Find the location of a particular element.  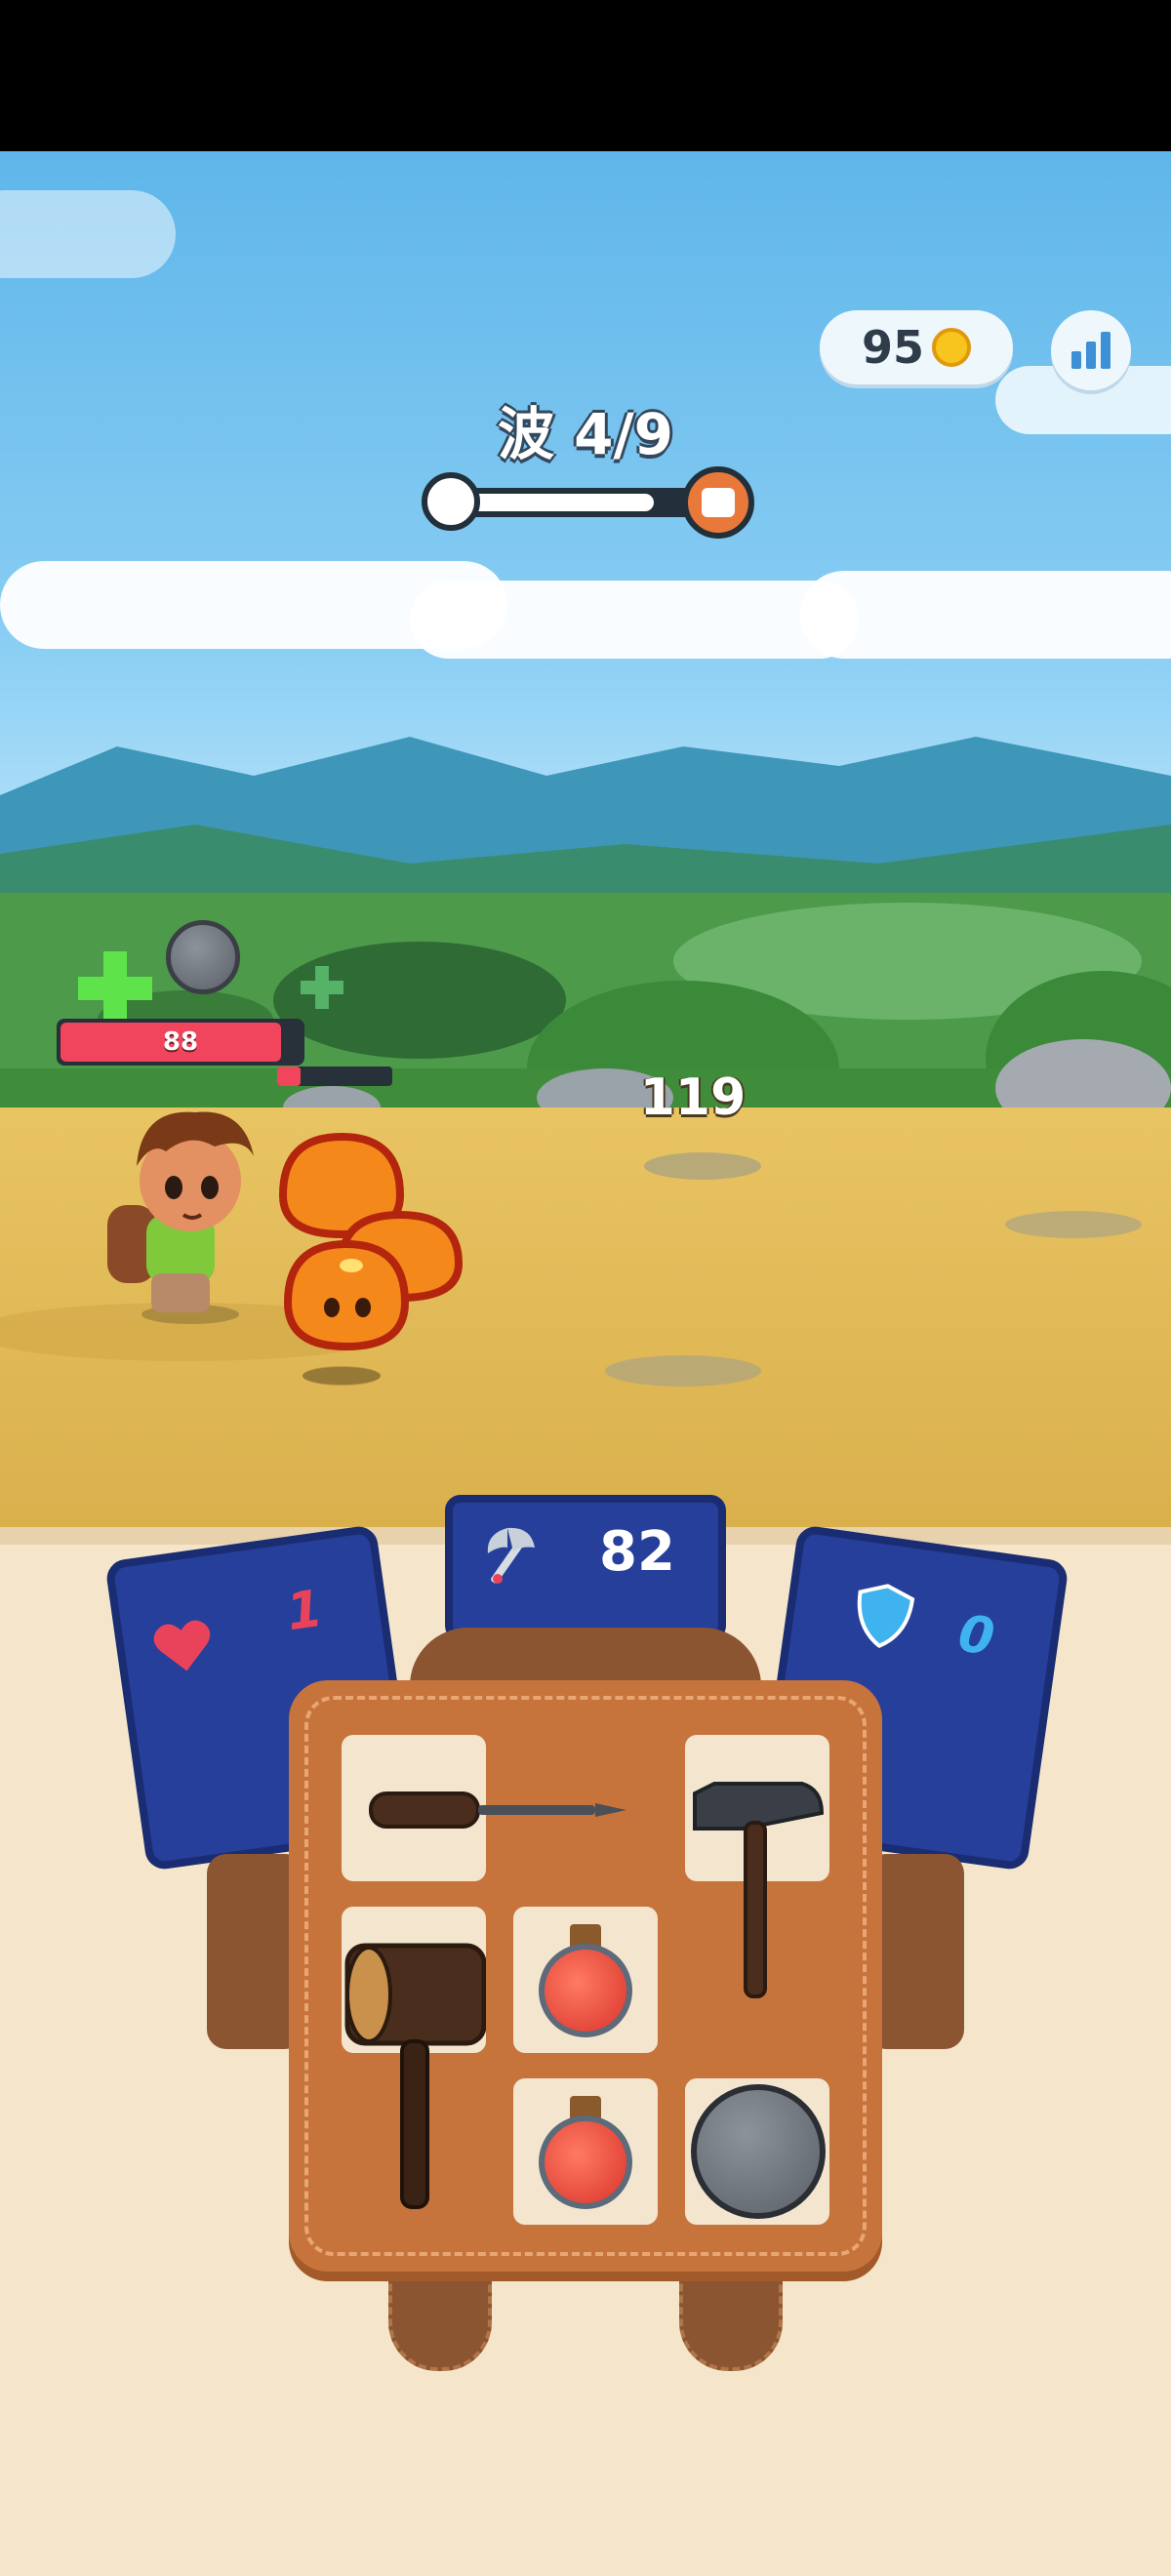

backpack-leg-left is located at coordinates (440, 2312).